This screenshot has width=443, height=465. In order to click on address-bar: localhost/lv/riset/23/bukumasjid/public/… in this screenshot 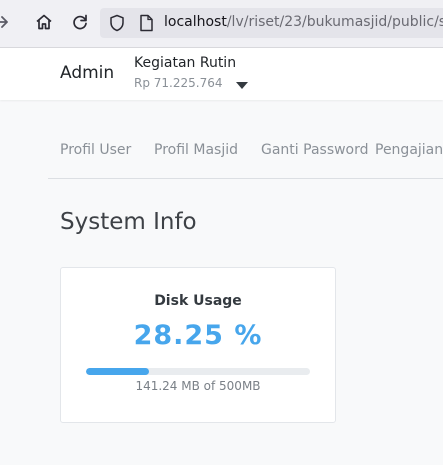, I will do `click(271, 23)`.